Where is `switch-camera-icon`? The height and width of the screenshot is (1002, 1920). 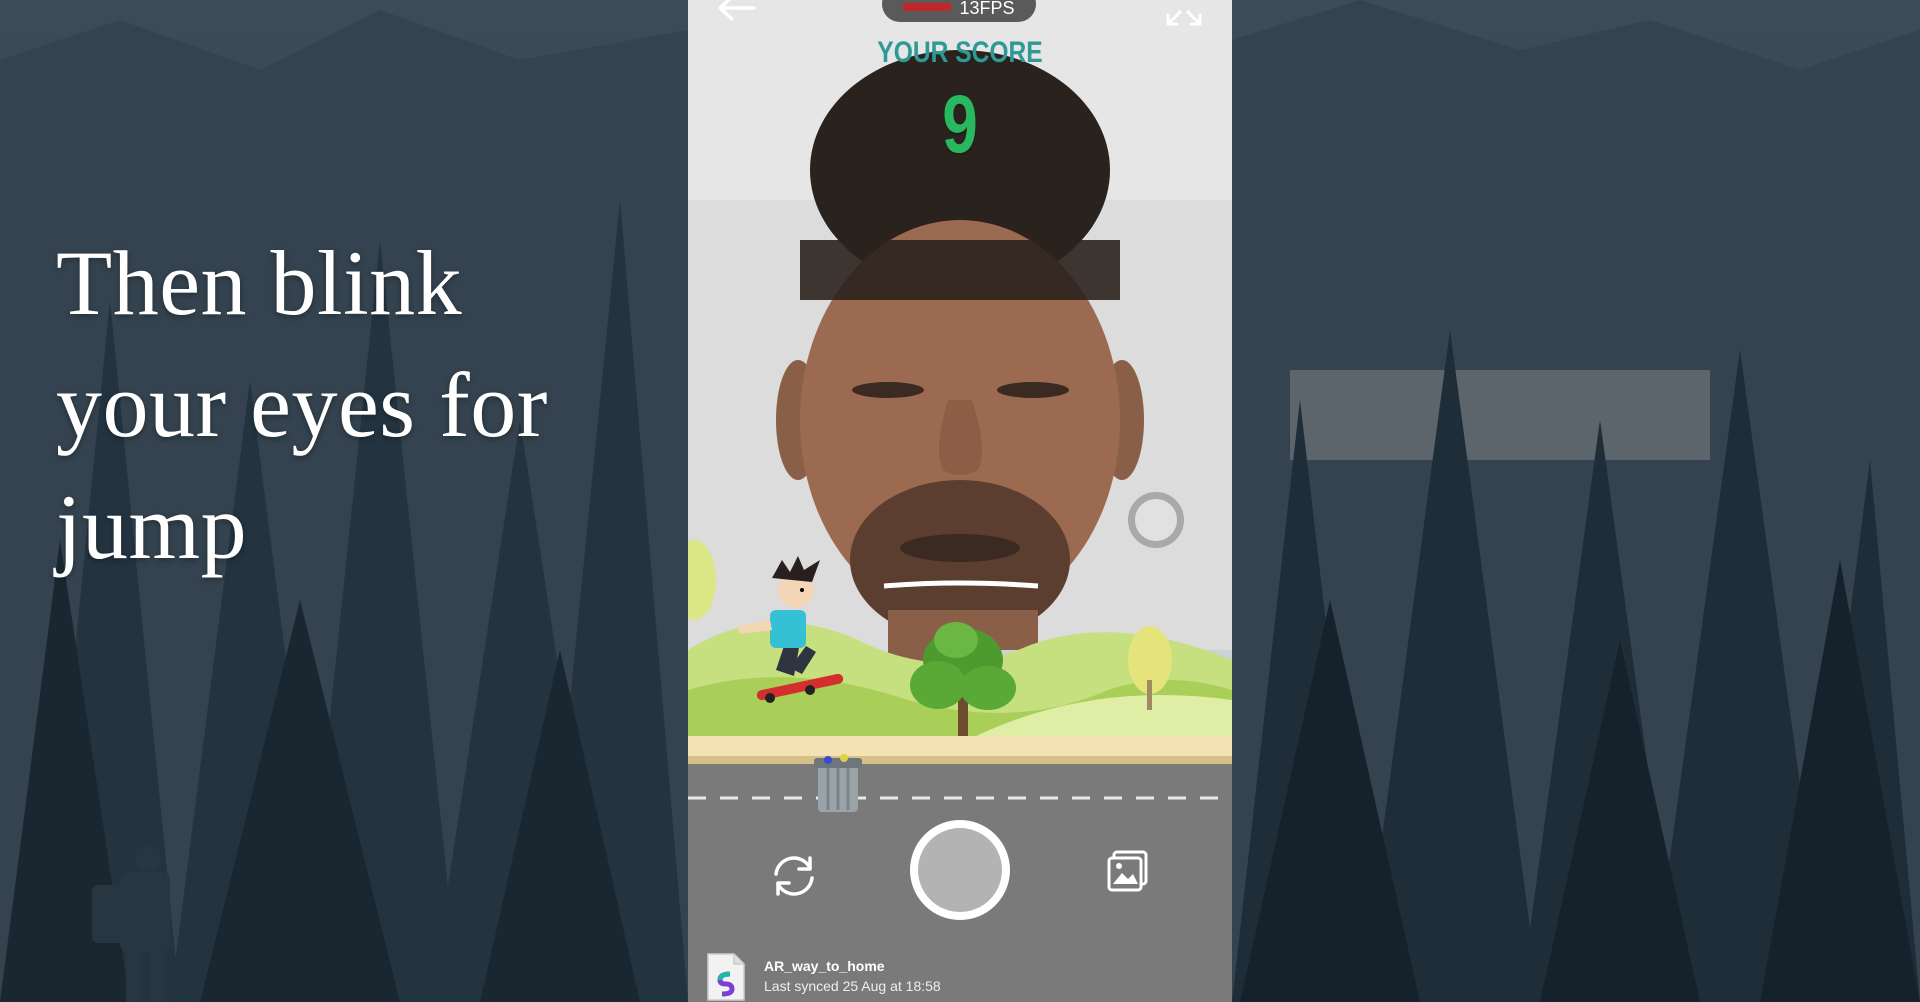
switch-camera-icon is located at coordinates (794, 876).